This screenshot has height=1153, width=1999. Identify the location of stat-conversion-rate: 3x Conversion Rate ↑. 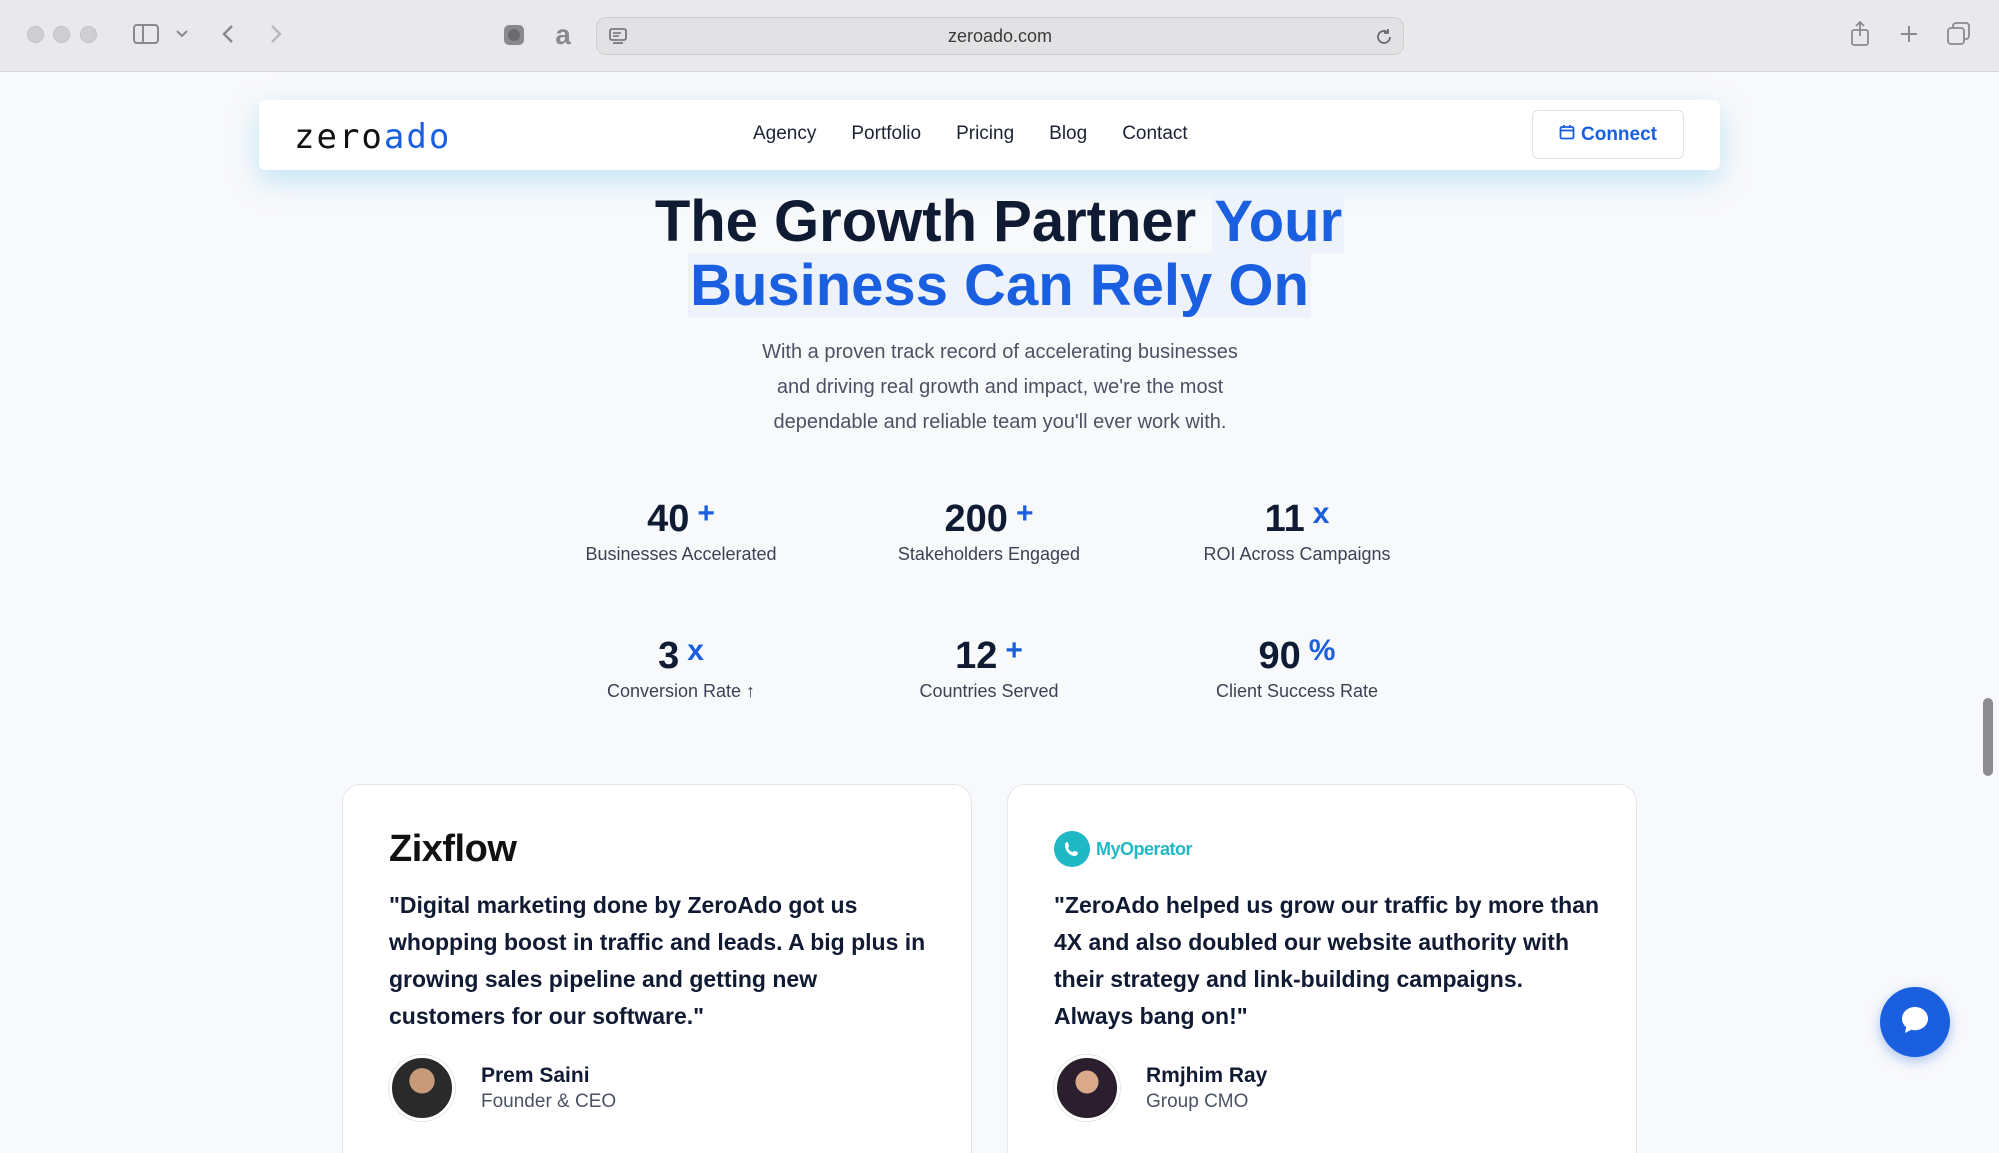
(681, 665).